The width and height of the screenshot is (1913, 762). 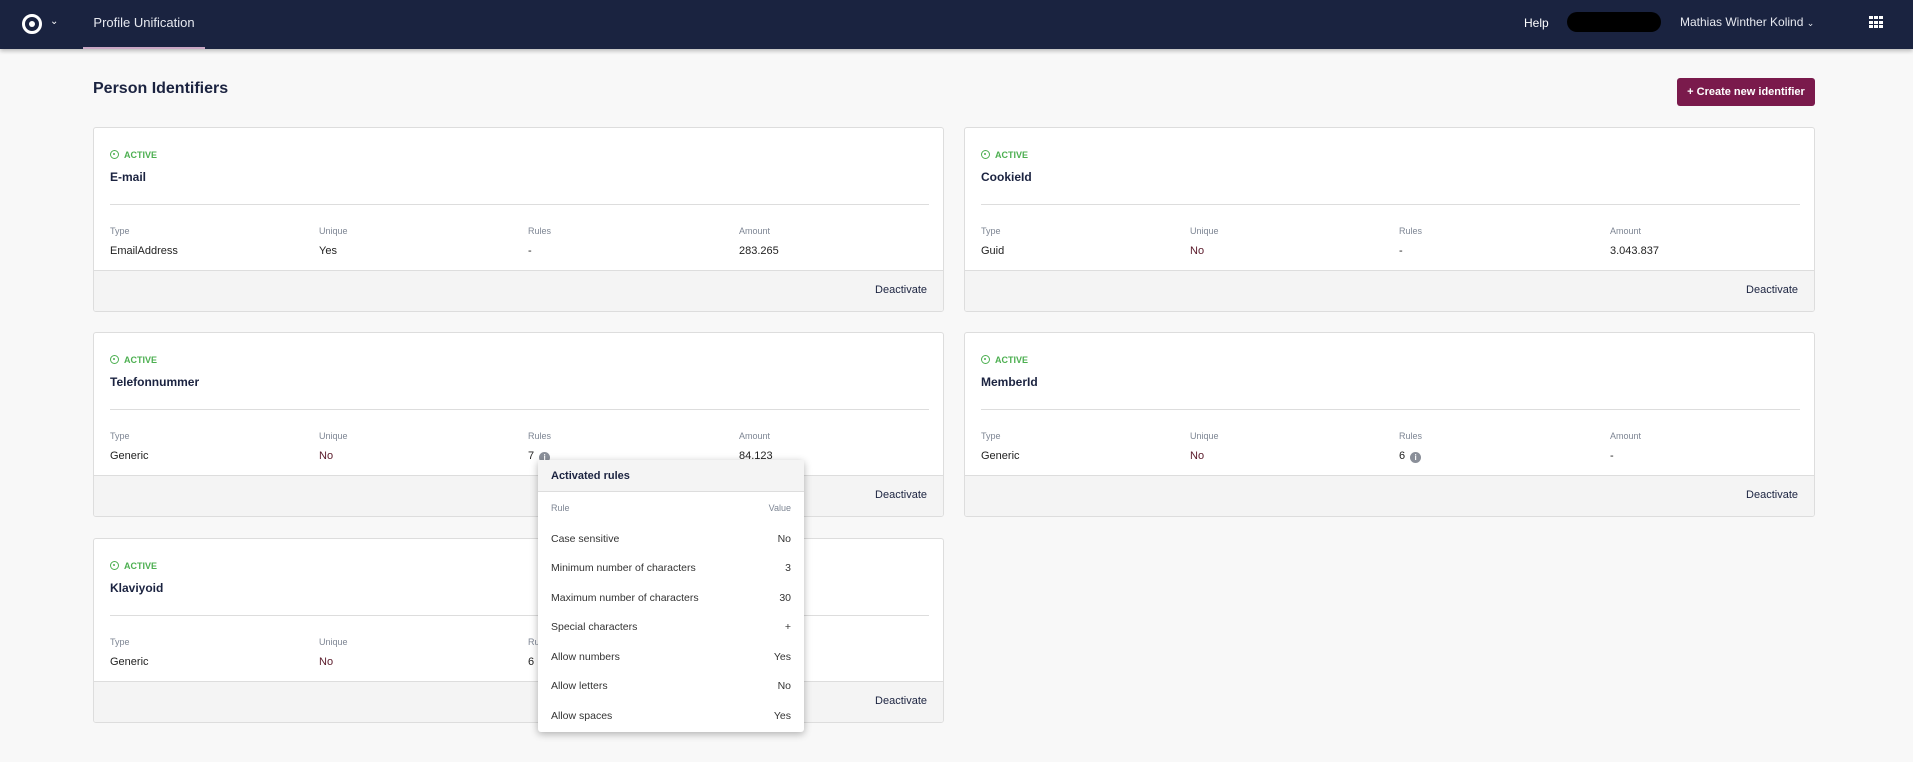 What do you see at coordinates (671, 716) in the screenshot?
I see `rule-row: Allow spaces Yes` at bounding box center [671, 716].